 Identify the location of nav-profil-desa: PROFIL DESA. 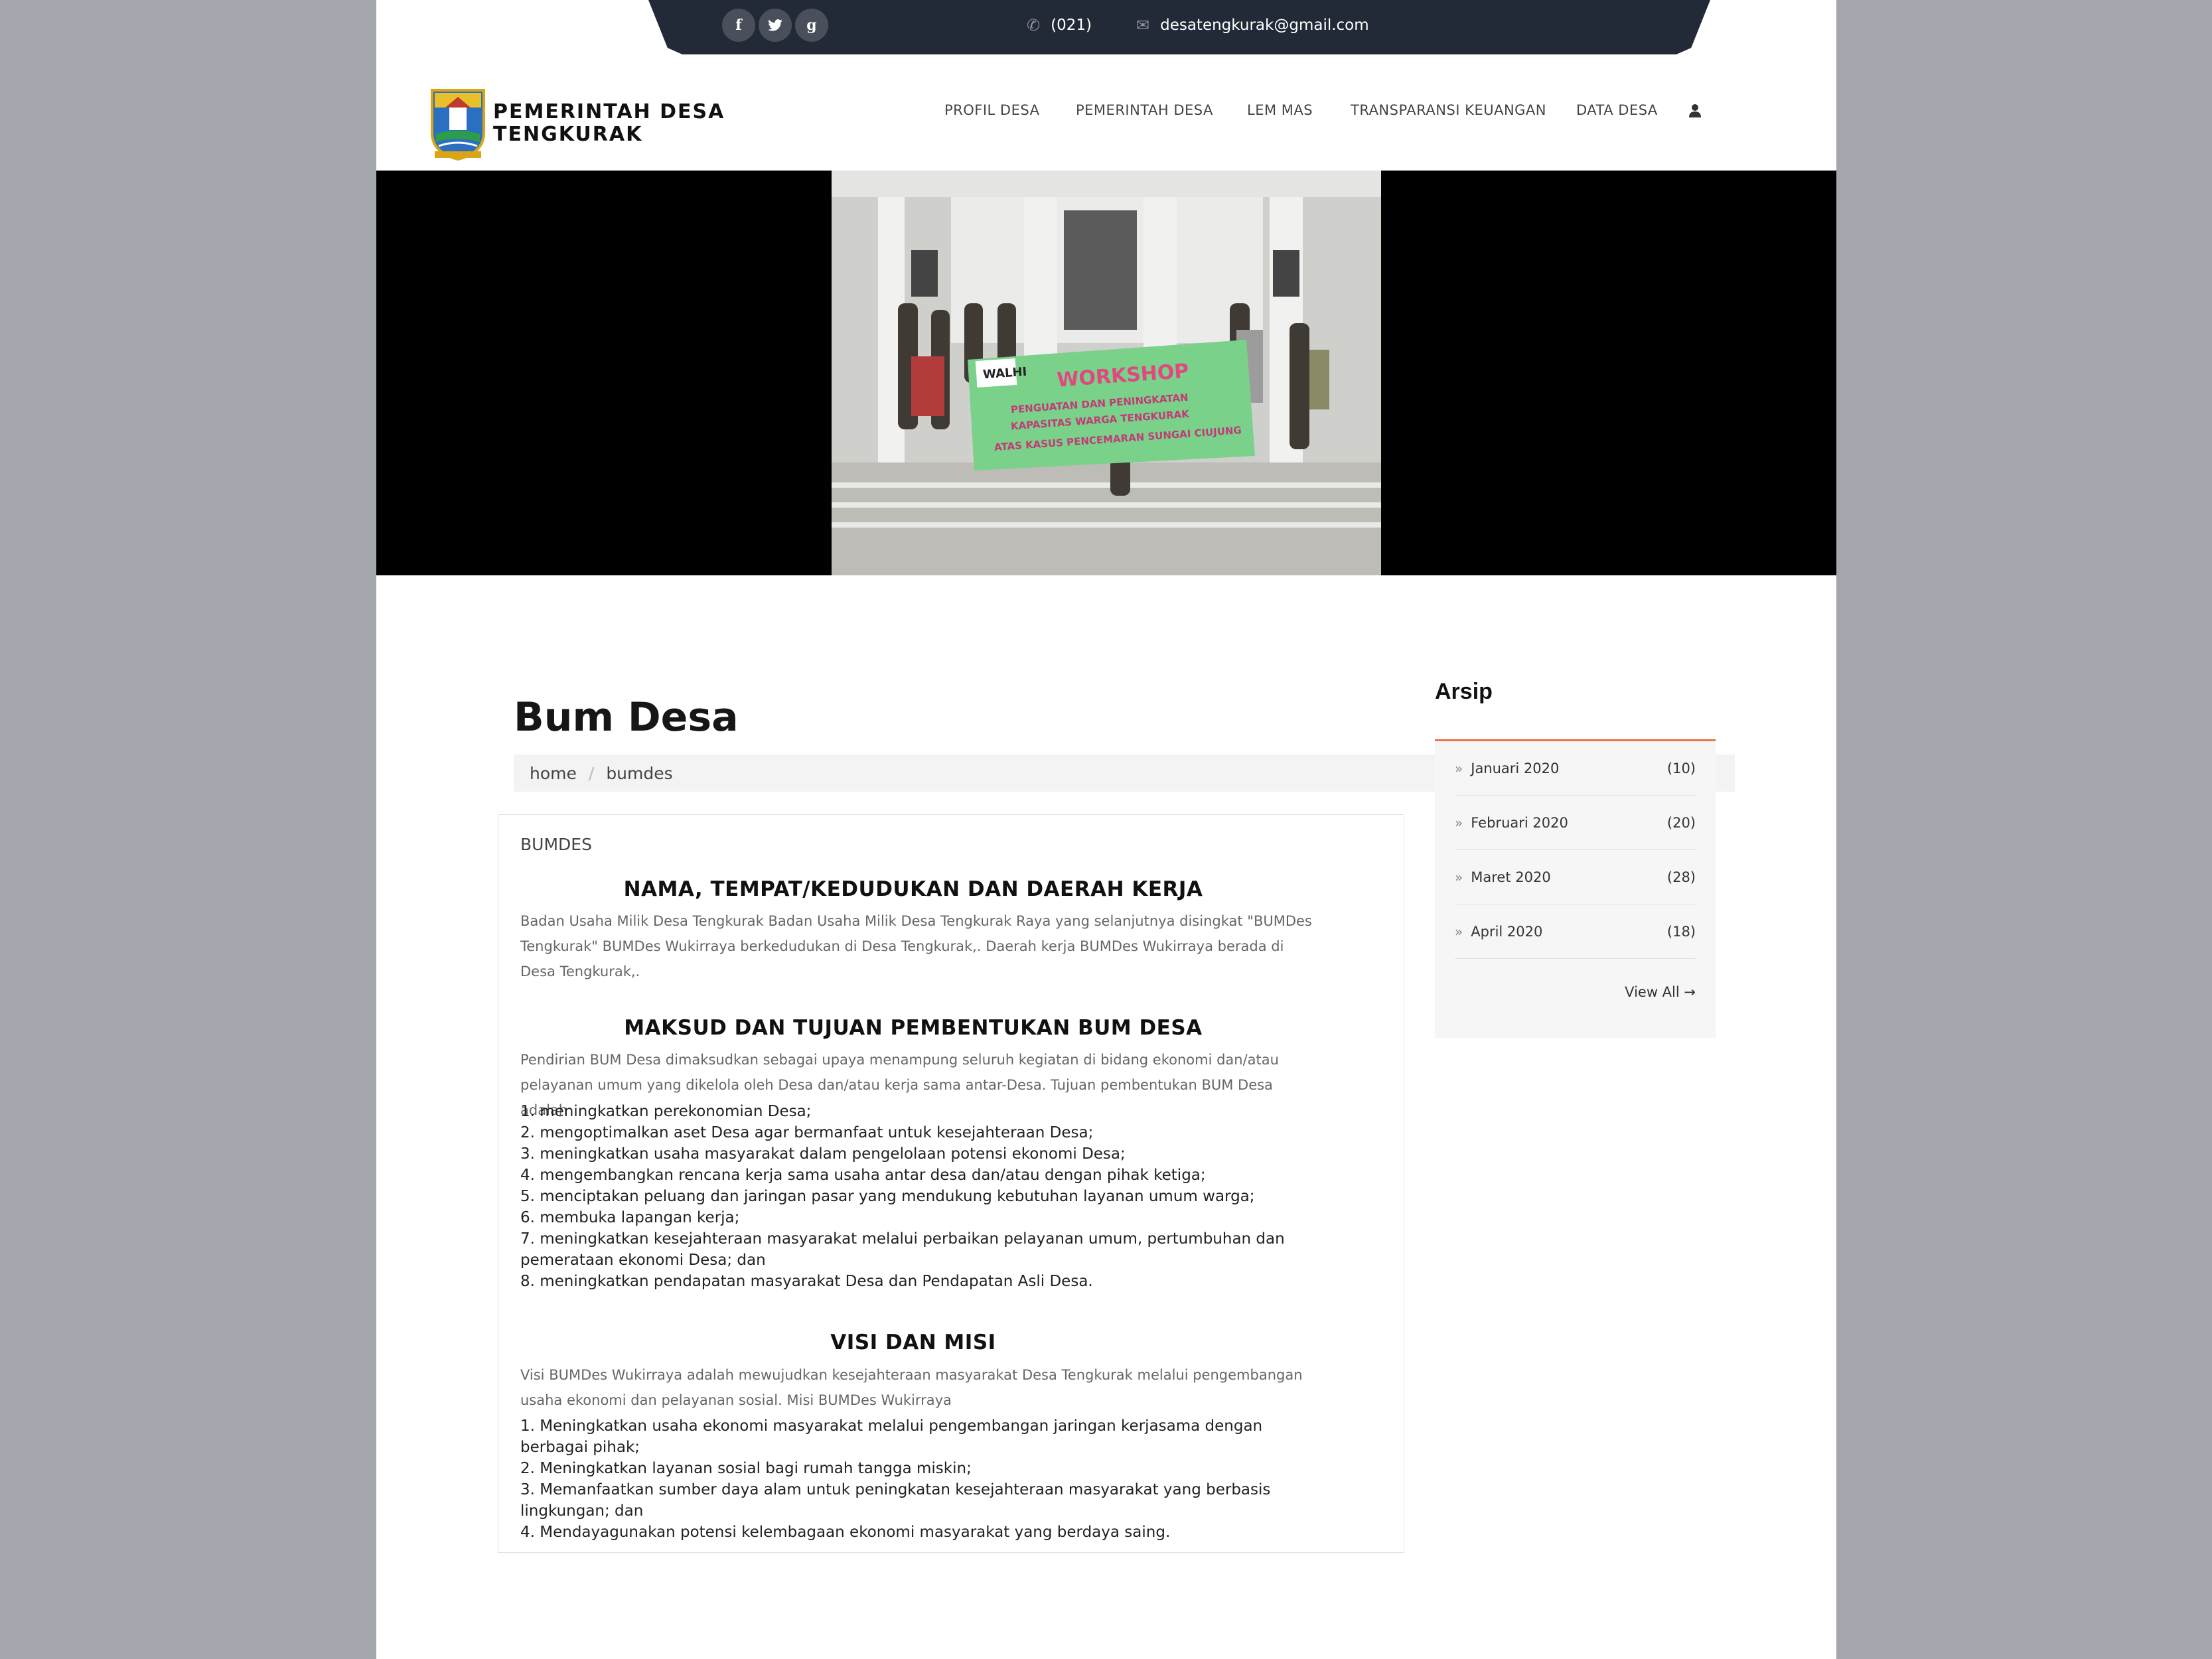
(991, 110).